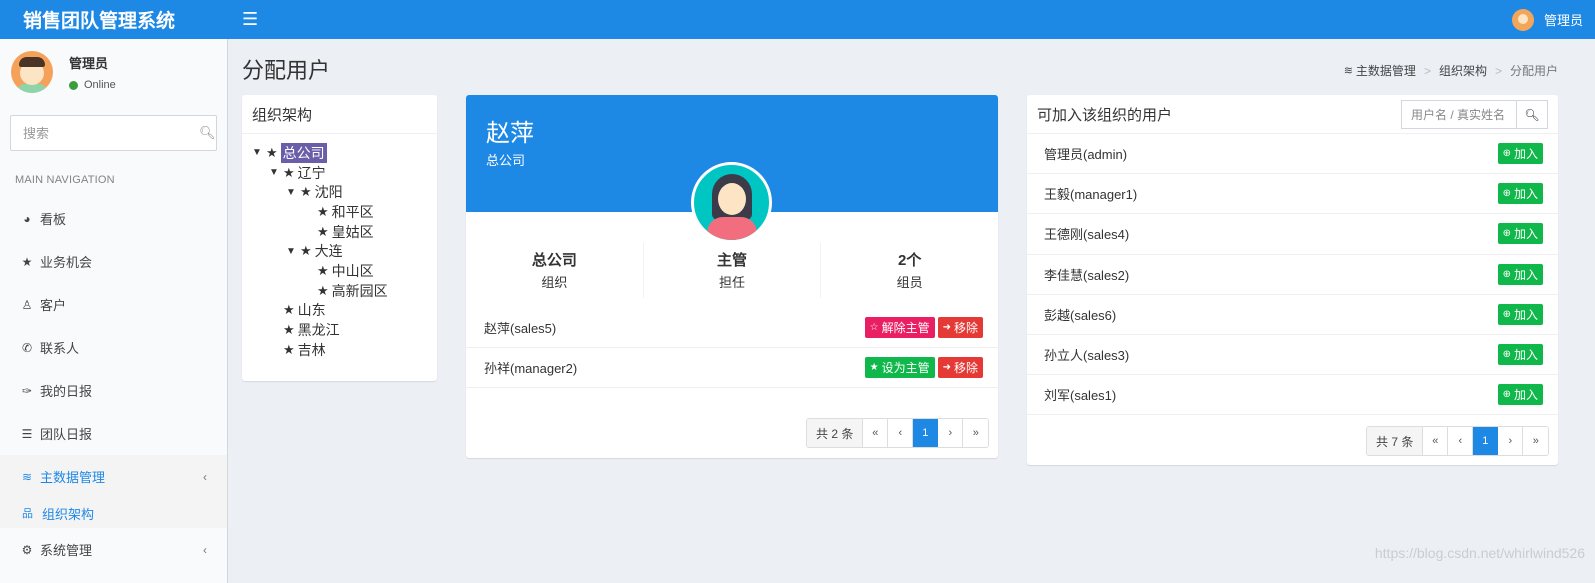  Describe the element at coordinates (899, 327) in the screenshot. I see `toggle-manager-button: ☆ 解除主管` at that location.